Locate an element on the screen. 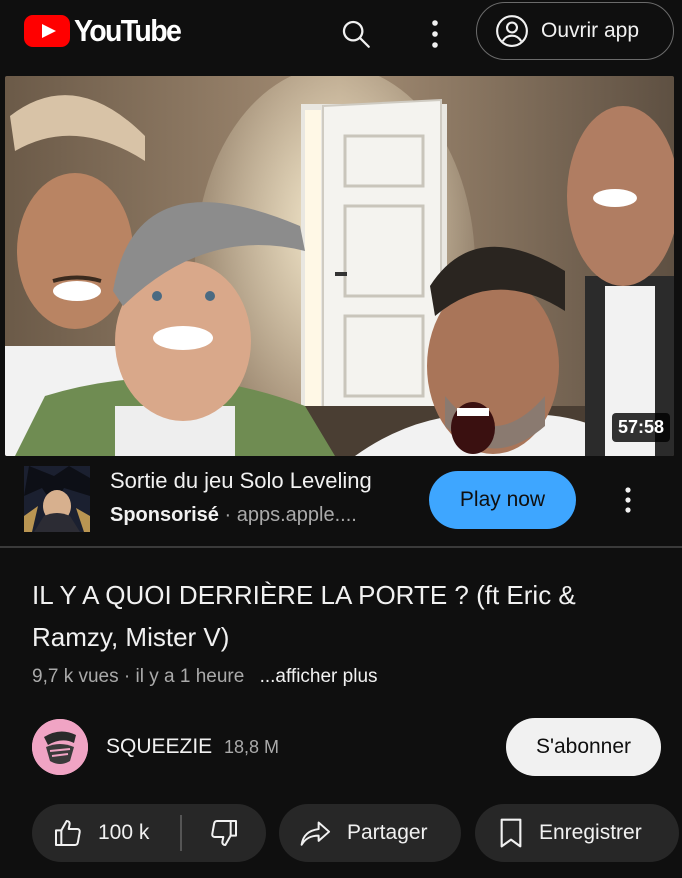  youtube-logo: YouTube is located at coordinates (106, 30).